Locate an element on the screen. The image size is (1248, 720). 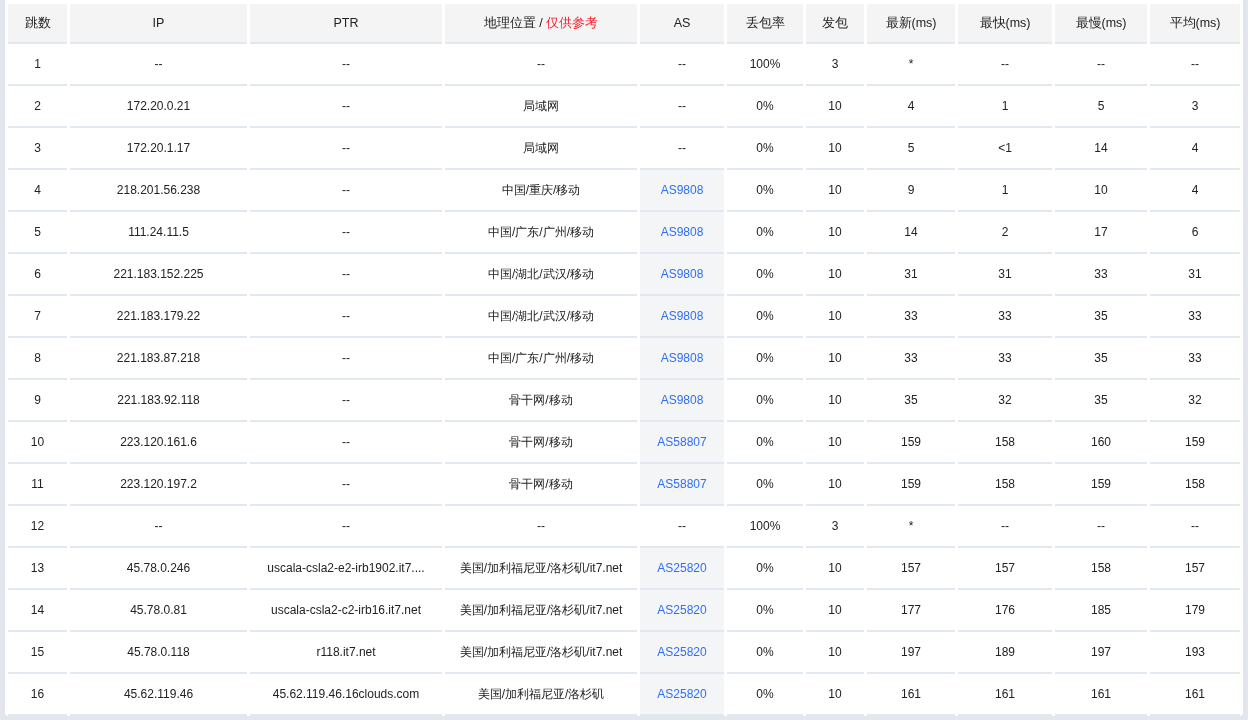
table-cell-text: 223.120.197.2 is located at coordinates (158, 484).